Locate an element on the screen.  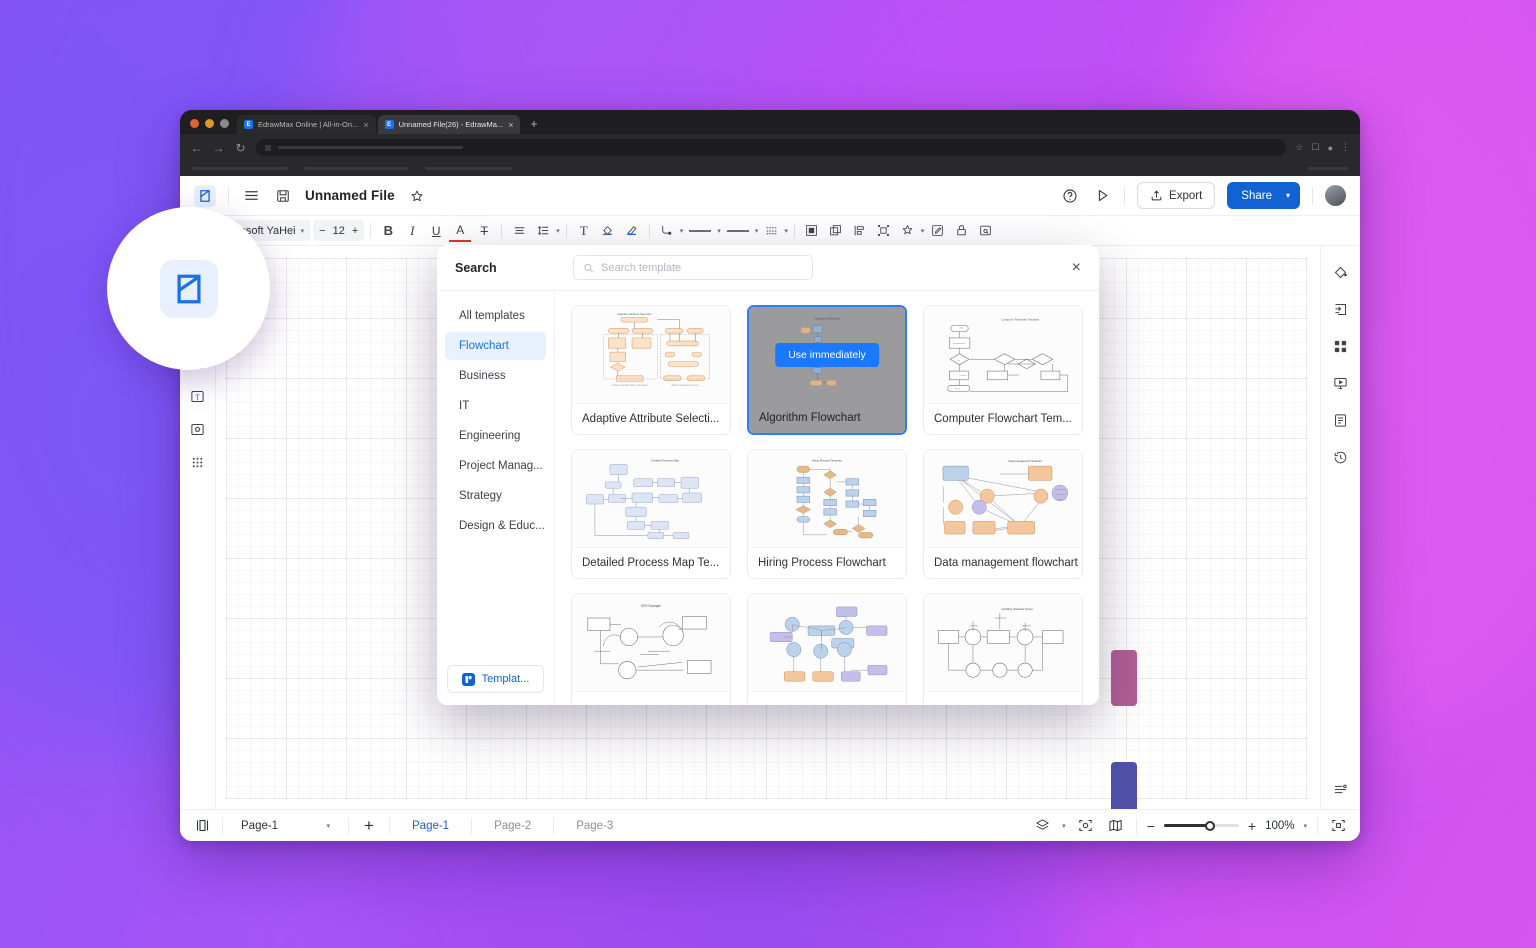
search-input is located at coordinates (693, 267).